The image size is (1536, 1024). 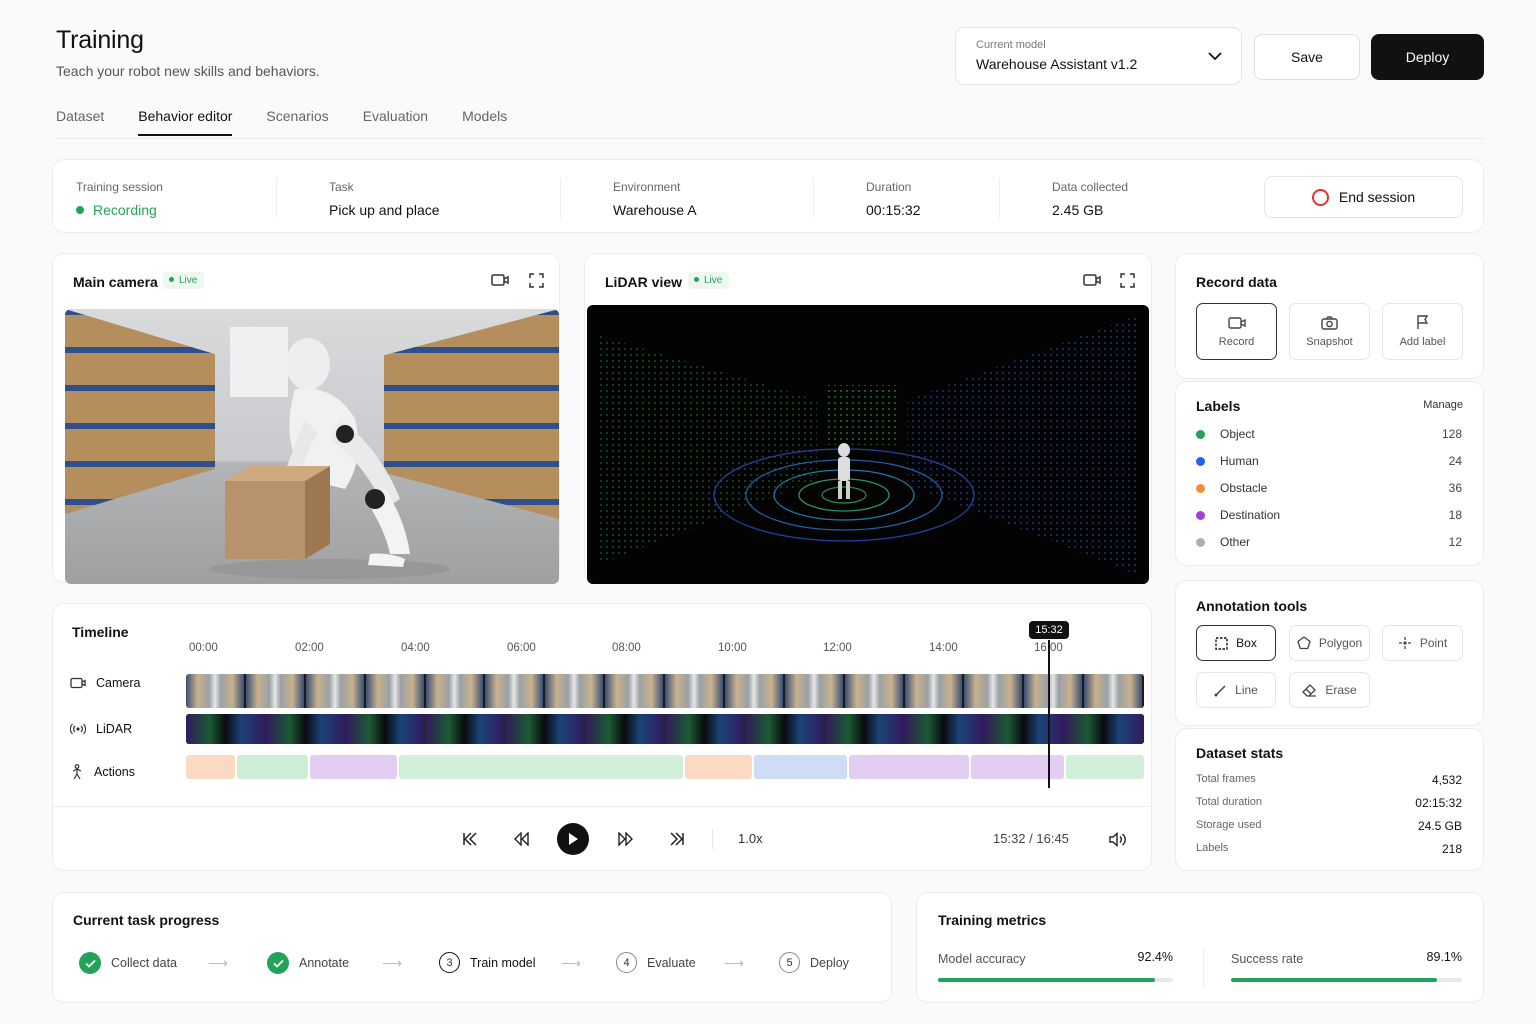 What do you see at coordinates (1236, 282) in the screenshot?
I see `record-data-title: Record data` at bounding box center [1236, 282].